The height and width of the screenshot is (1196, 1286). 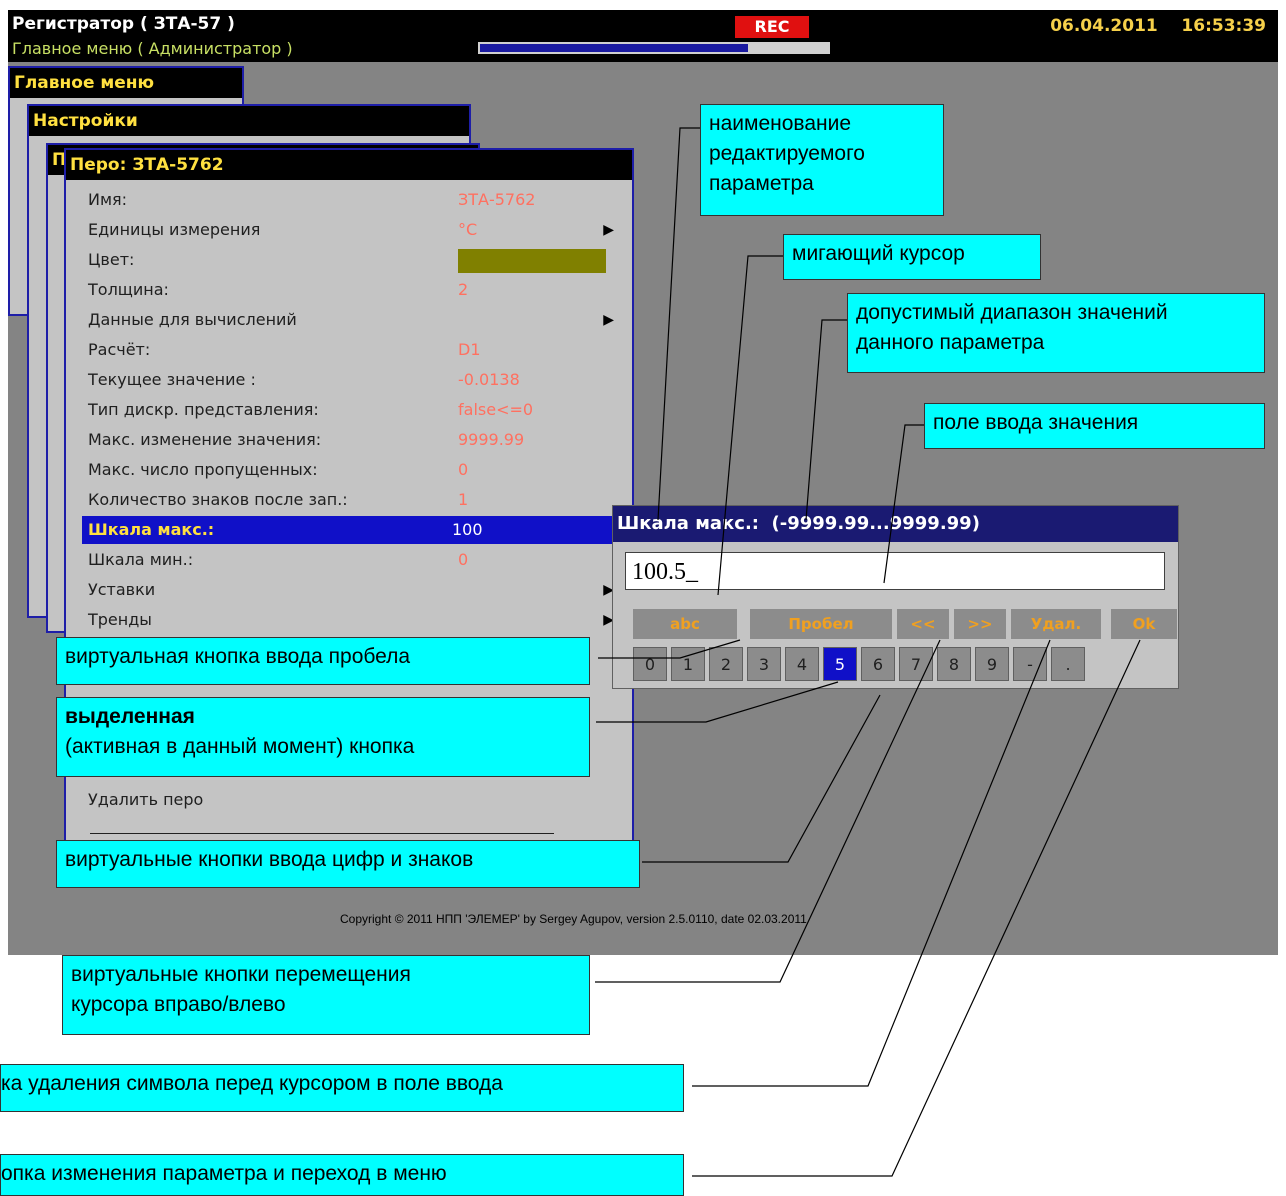 What do you see at coordinates (950, 342) in the screenshot?
I see `callout-line: данного параметра` at bounding box center [950, 342].